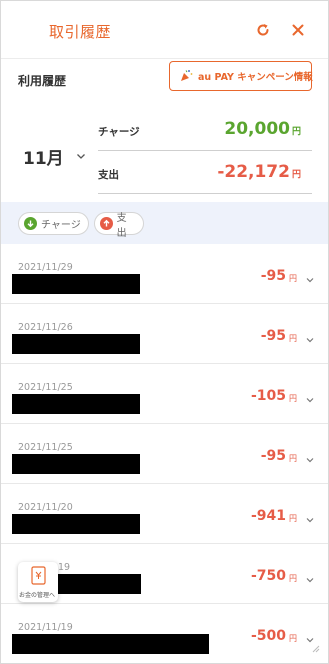  Describe the element at coordinates (164, 394) in the screenshot. I see `transaction-row: 2021/11/25 -105 円` at that location.